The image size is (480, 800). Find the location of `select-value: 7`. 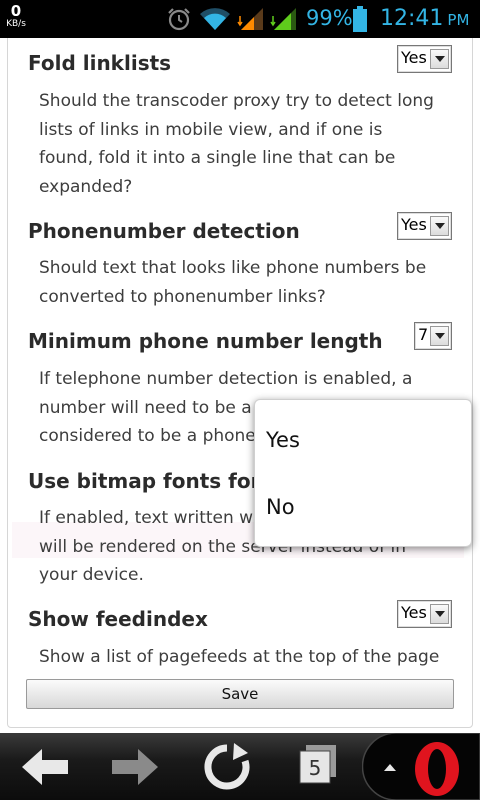

select-value: 7 is located at coordinates (423, 334).